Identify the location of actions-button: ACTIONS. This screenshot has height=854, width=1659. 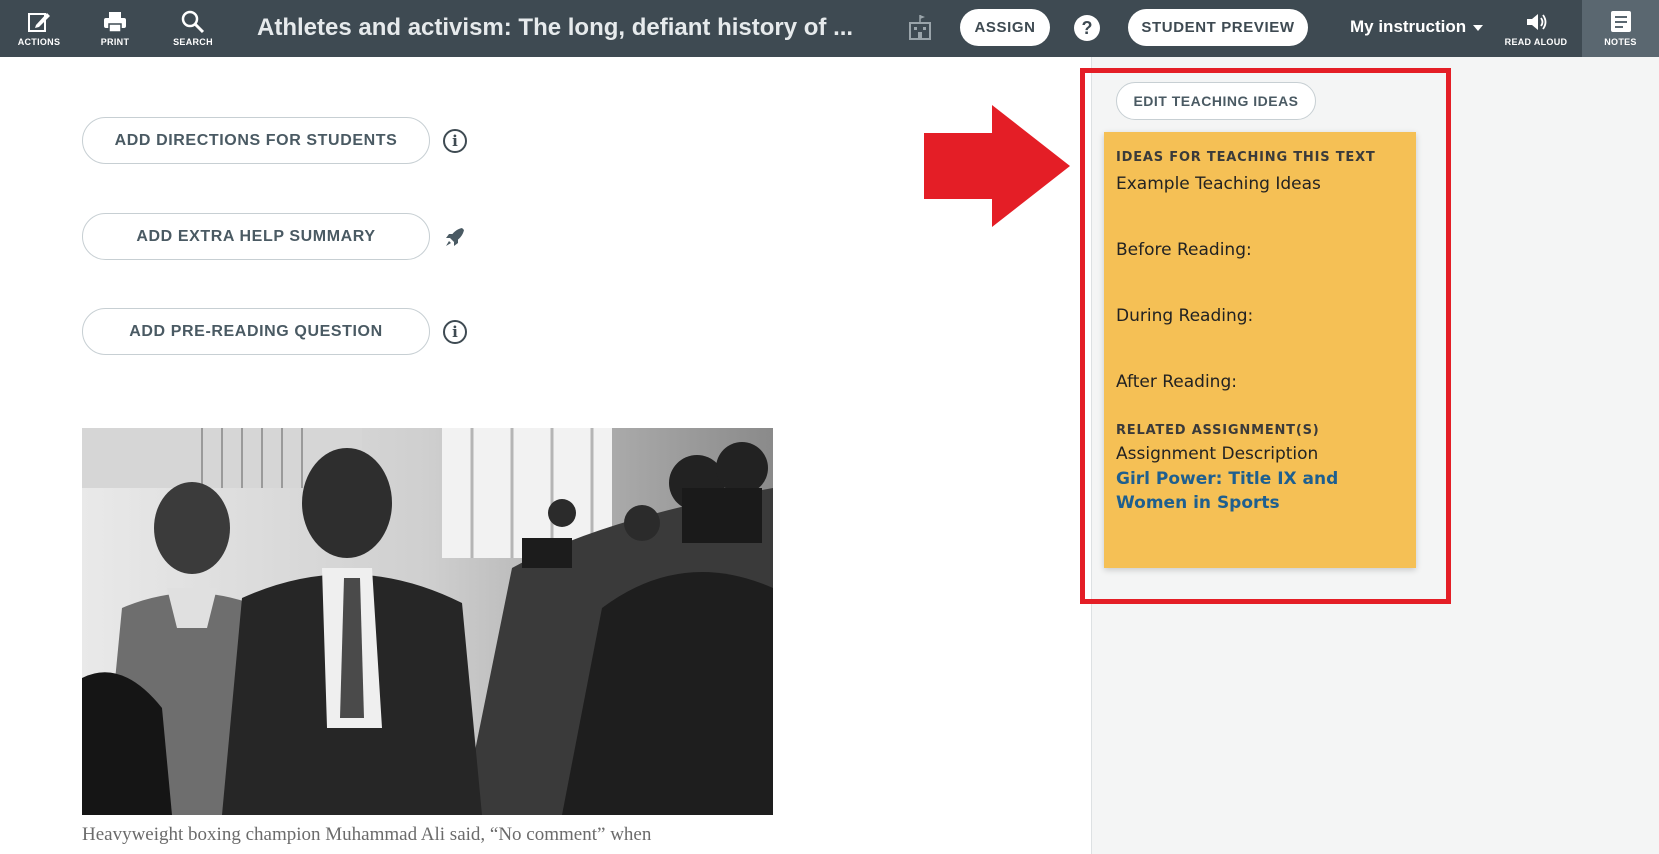
(39, 28).